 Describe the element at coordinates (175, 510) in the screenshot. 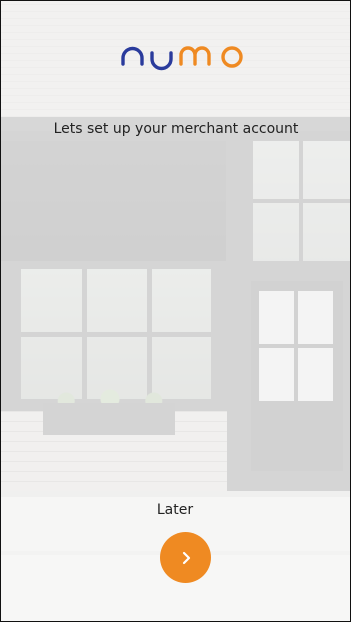

I see `later-link: Later` at that location.